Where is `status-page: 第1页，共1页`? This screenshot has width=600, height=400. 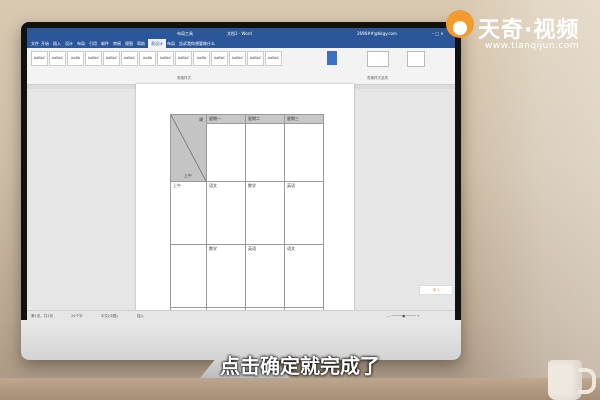
status-page: 第1页，共1页 is located at coordinates (42, 316).